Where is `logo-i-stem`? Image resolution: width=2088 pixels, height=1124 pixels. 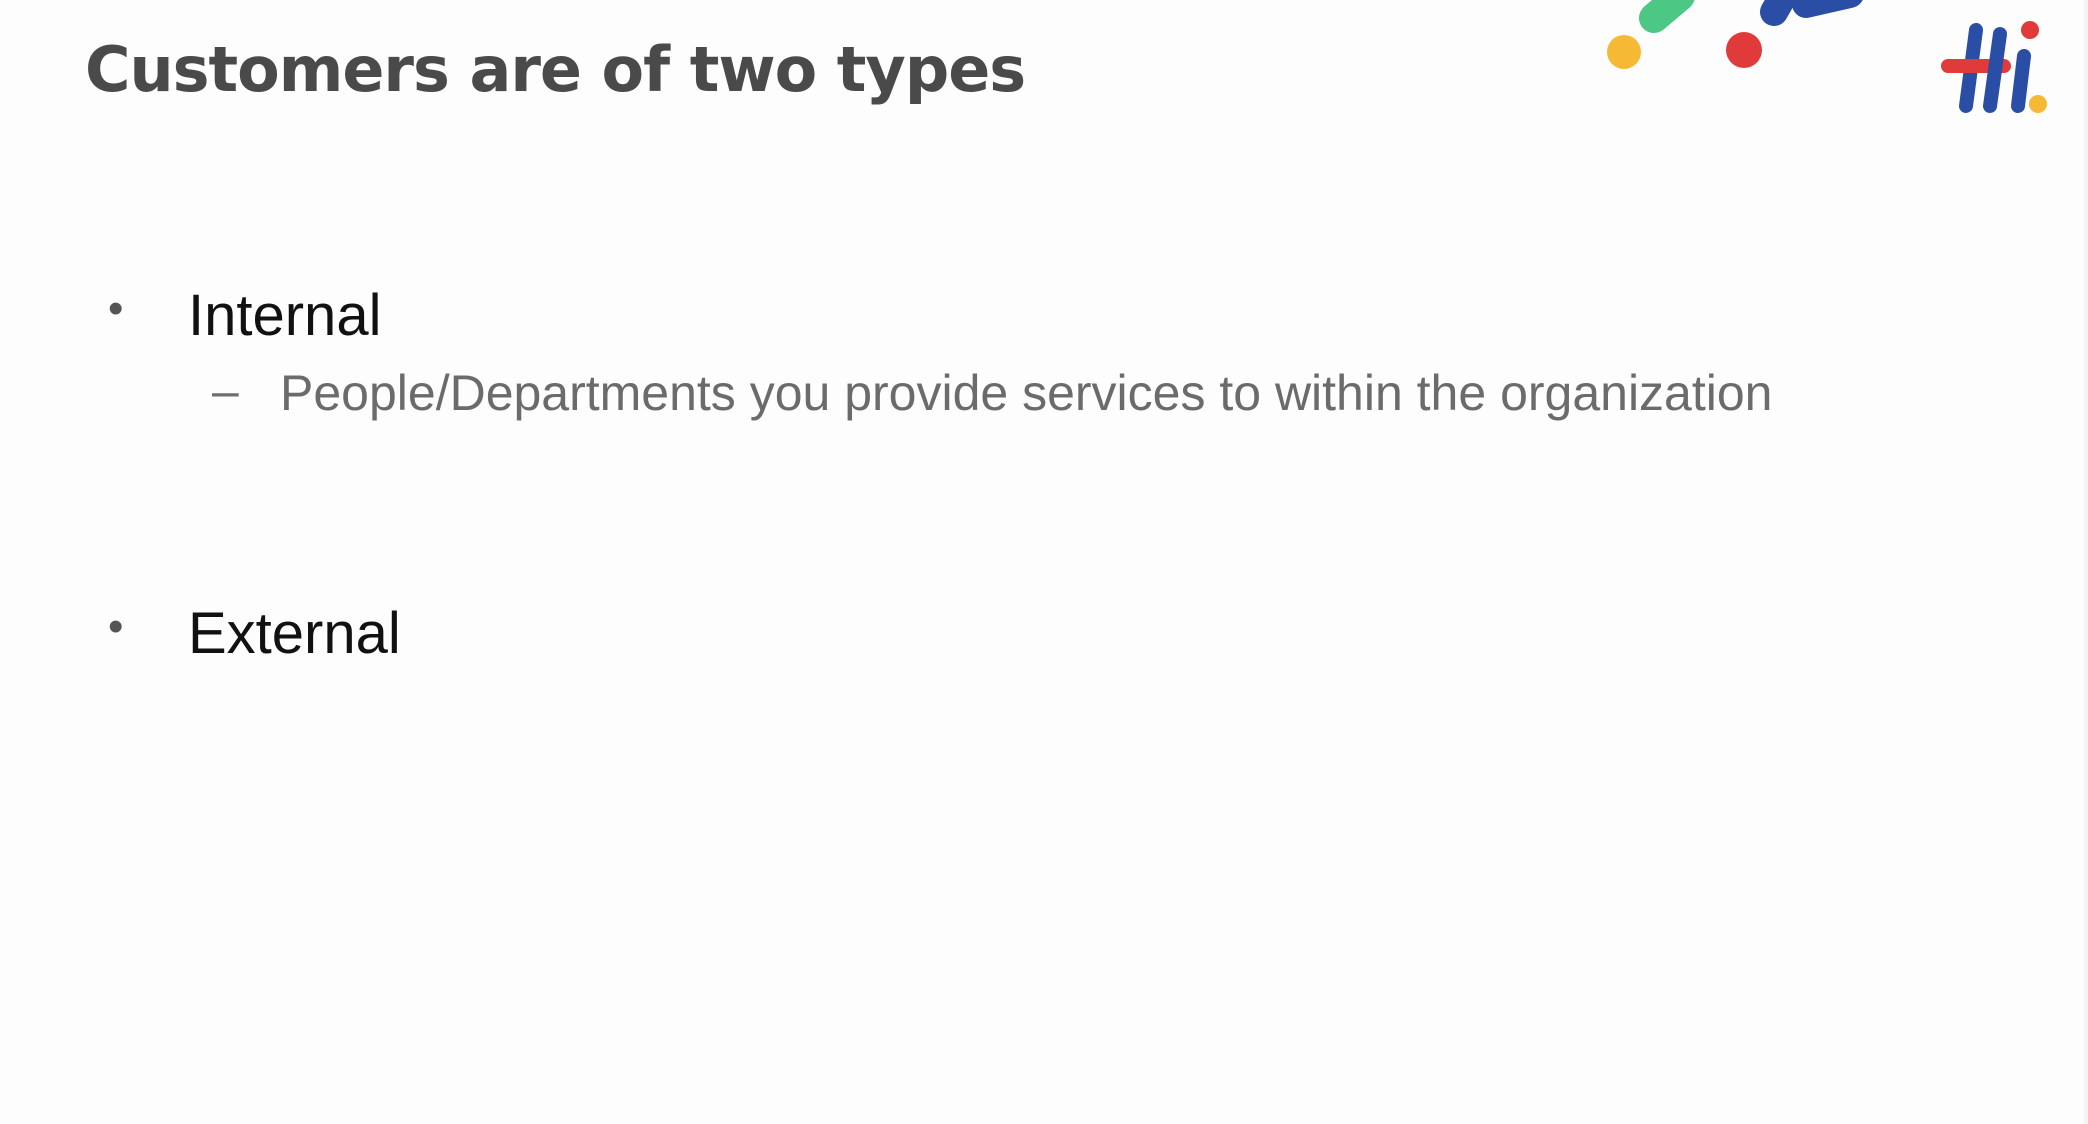 logo-i-stem is located at coordinates (2021, 81).